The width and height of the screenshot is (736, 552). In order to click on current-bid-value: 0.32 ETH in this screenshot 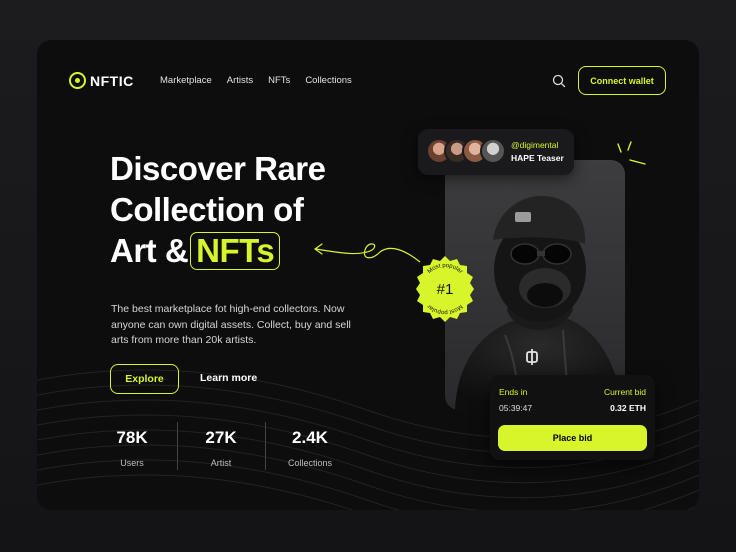, I will do `click(628, 408)`.